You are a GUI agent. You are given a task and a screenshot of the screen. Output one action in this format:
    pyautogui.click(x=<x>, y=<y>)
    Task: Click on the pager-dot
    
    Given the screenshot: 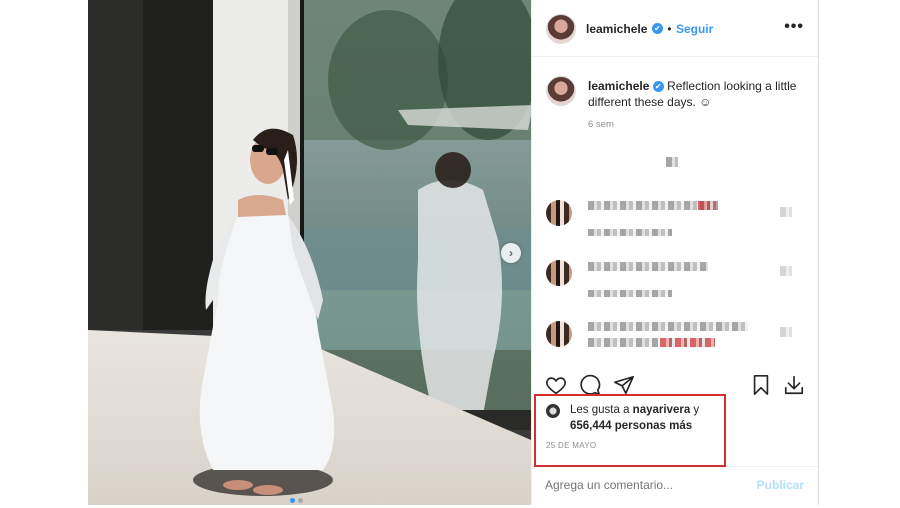 What is the action you would take?
    pyautogui.click(x=300, y=500)
    